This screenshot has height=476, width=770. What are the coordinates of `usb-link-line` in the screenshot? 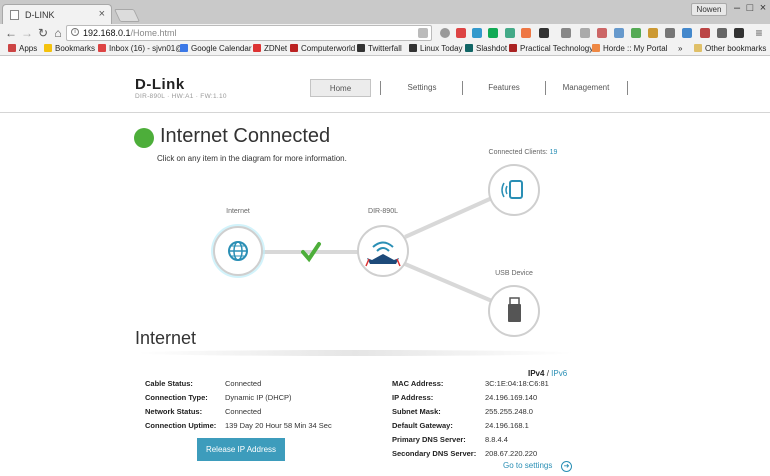 It's located at (448, 282).